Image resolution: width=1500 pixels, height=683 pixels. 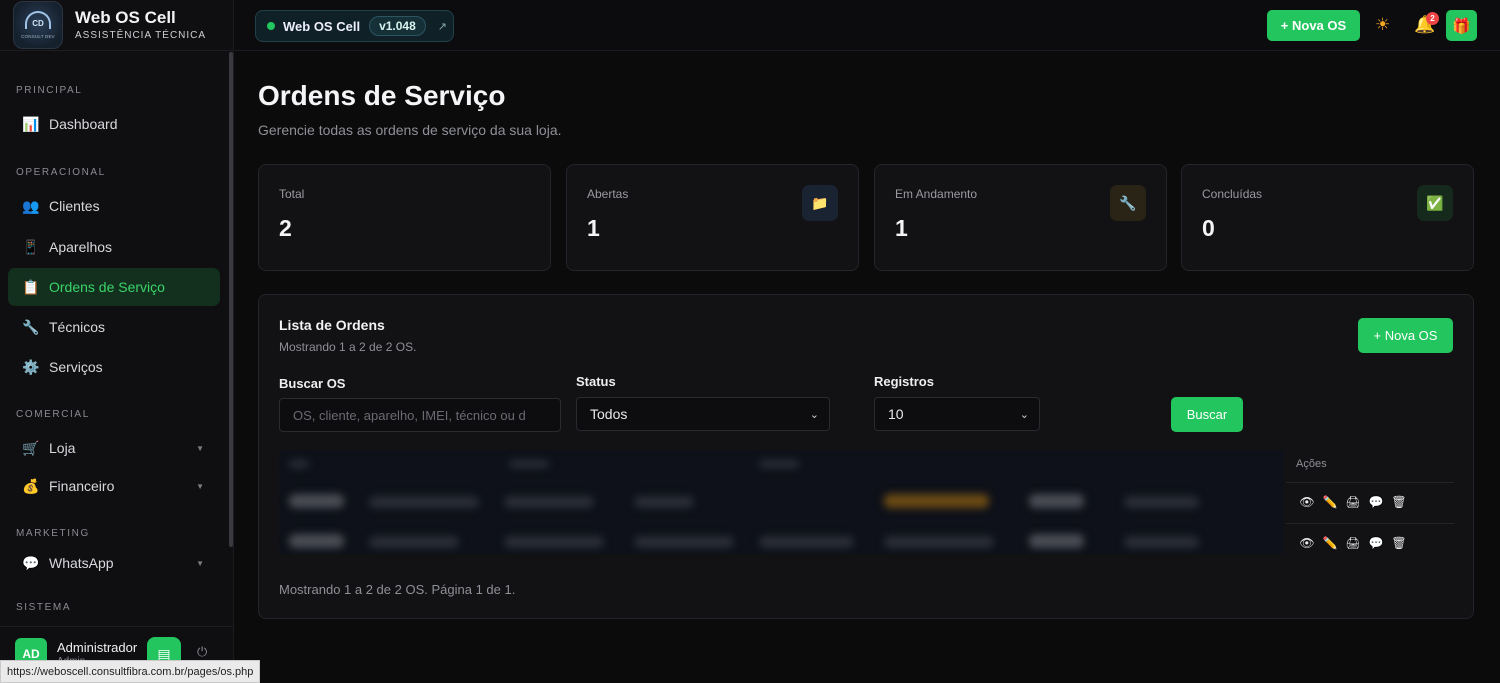 What do you see at coordinates (31, 205) in the screenshot?
I see `users-icon: 👥` at bounding box center [31, 205].